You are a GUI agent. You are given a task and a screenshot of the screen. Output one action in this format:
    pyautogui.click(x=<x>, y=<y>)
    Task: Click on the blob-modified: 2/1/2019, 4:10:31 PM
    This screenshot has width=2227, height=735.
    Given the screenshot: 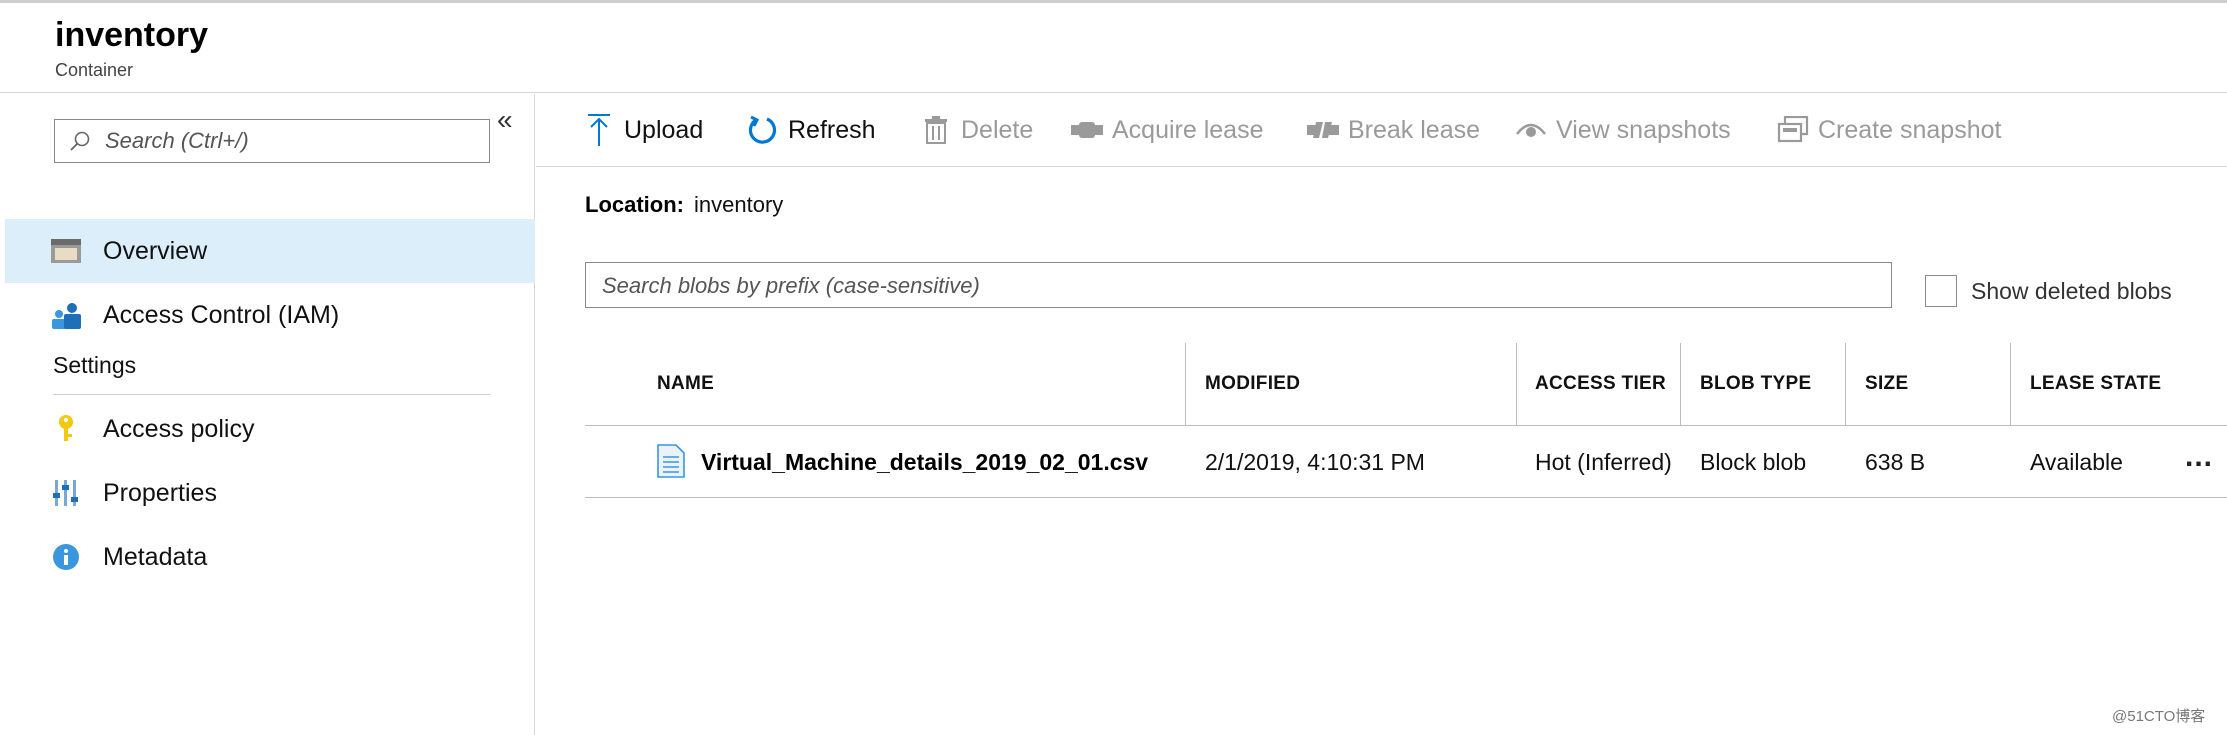 What is the action you would take?
    pyautogui.click(x=1315, y=461)
    